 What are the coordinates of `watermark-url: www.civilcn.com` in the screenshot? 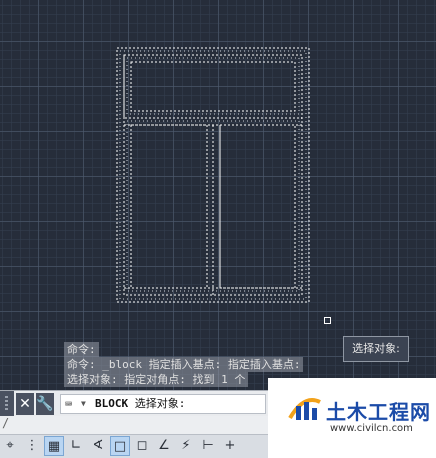 It's located at (371, 428).